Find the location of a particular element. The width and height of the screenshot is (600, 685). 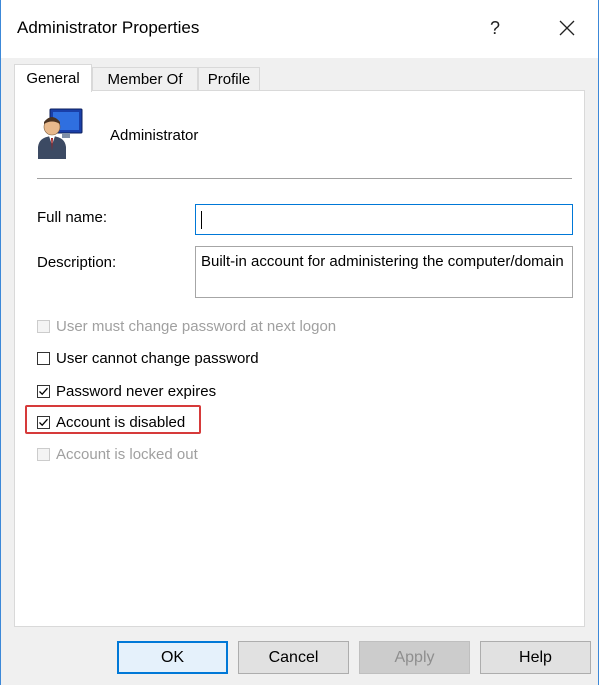

separator is located at coordinates (304, 179).